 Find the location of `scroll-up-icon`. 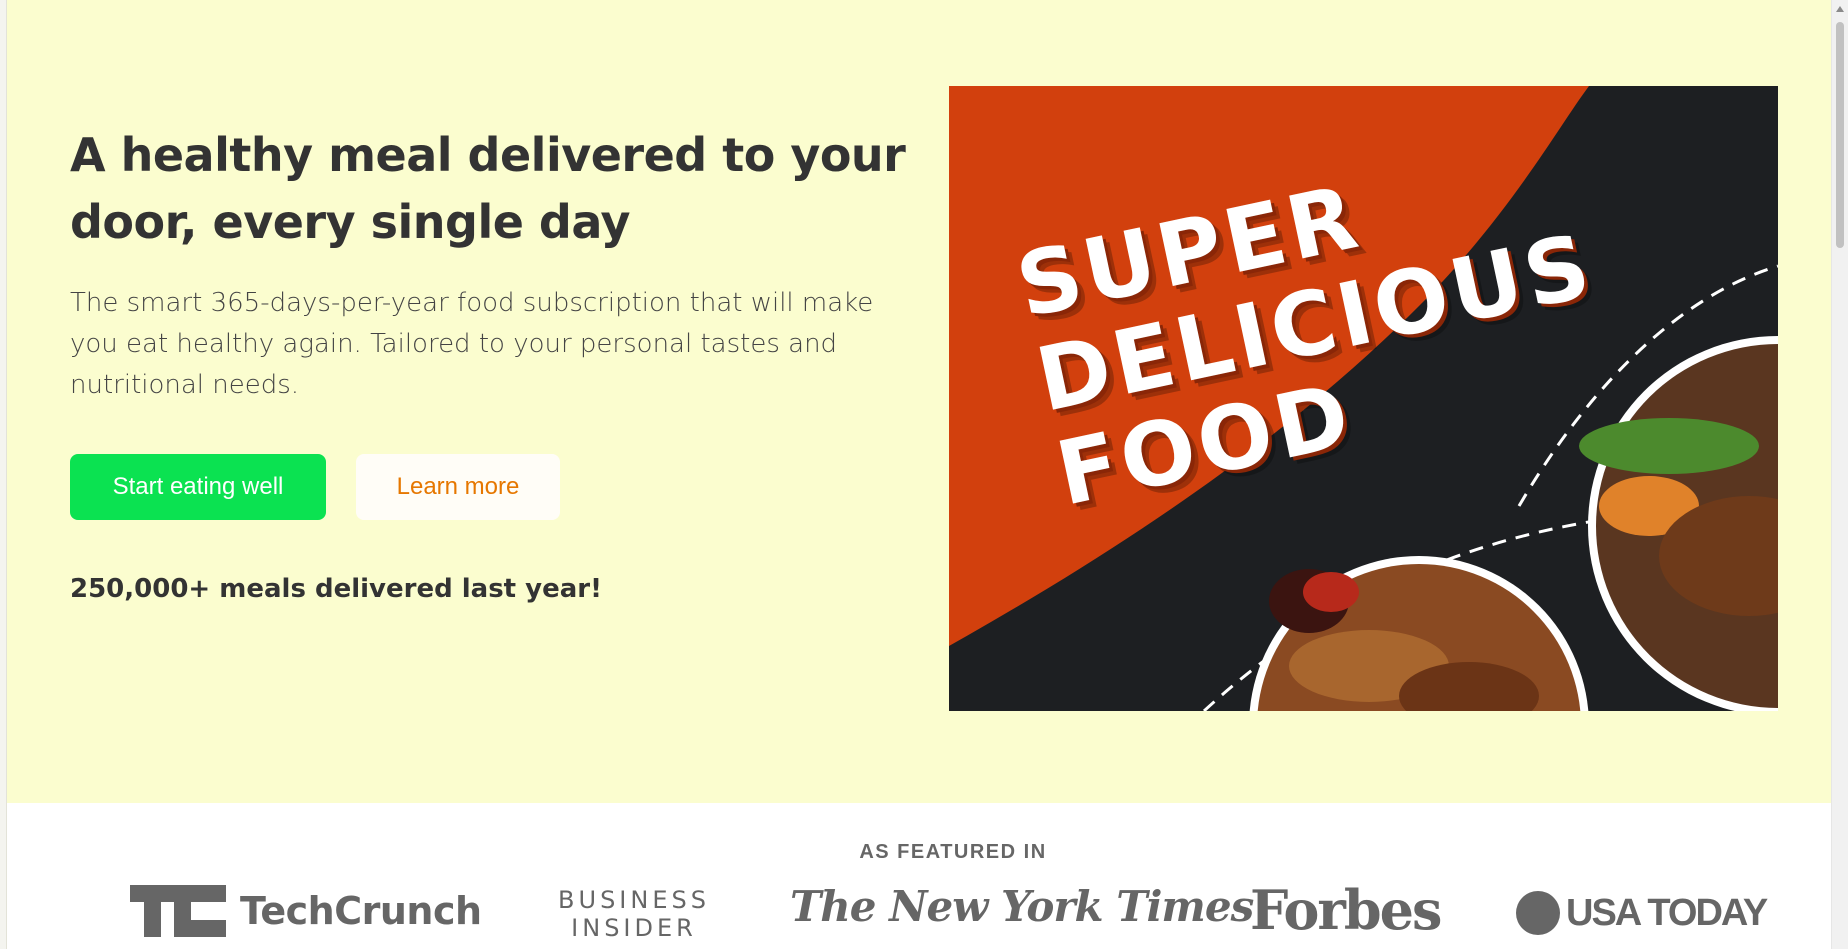

scroll-up-icon is located at coordinates (1840, 9).